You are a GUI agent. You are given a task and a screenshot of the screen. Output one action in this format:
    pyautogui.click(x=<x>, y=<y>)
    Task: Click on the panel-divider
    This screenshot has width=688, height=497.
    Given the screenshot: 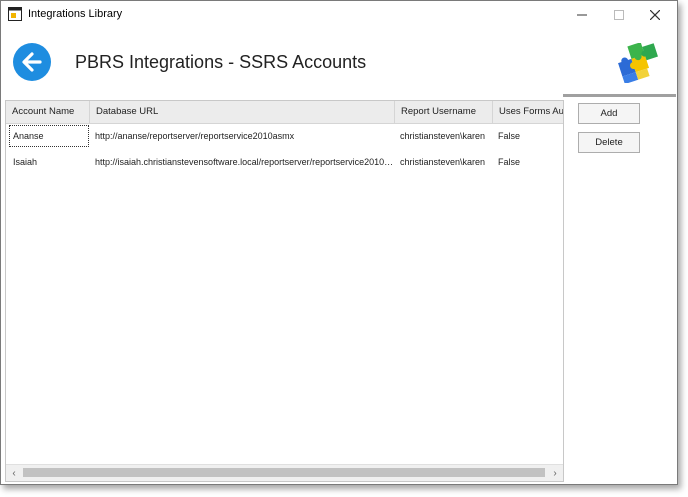 What is the action you would take?
    pyautogui.click(x=619, y=95)
    